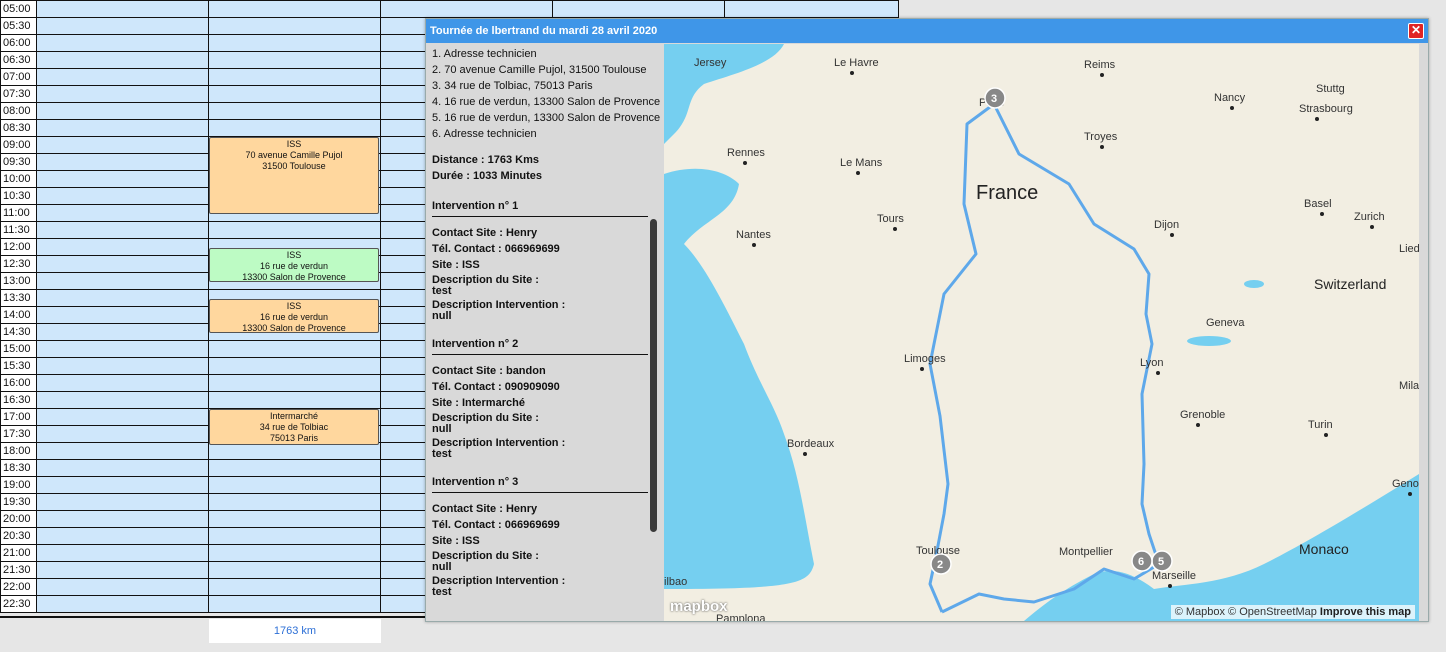  What do you see at coordinates (18, 298) in the screenshot?
I see `time-slot-label: 13:30` at bounding box center [18, 298].